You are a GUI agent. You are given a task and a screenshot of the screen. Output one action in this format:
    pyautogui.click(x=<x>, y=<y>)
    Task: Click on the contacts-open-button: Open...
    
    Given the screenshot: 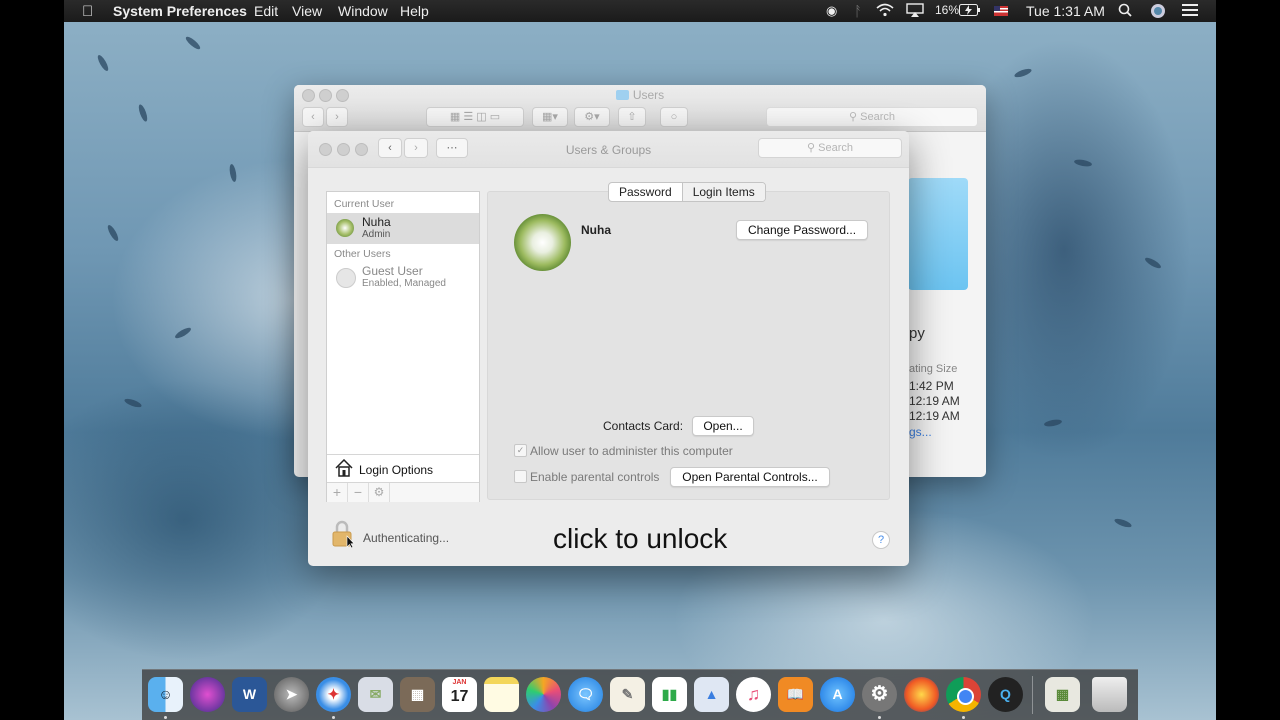 What is the action you would take?
    pyautogui.click(x=723, y=426)
    